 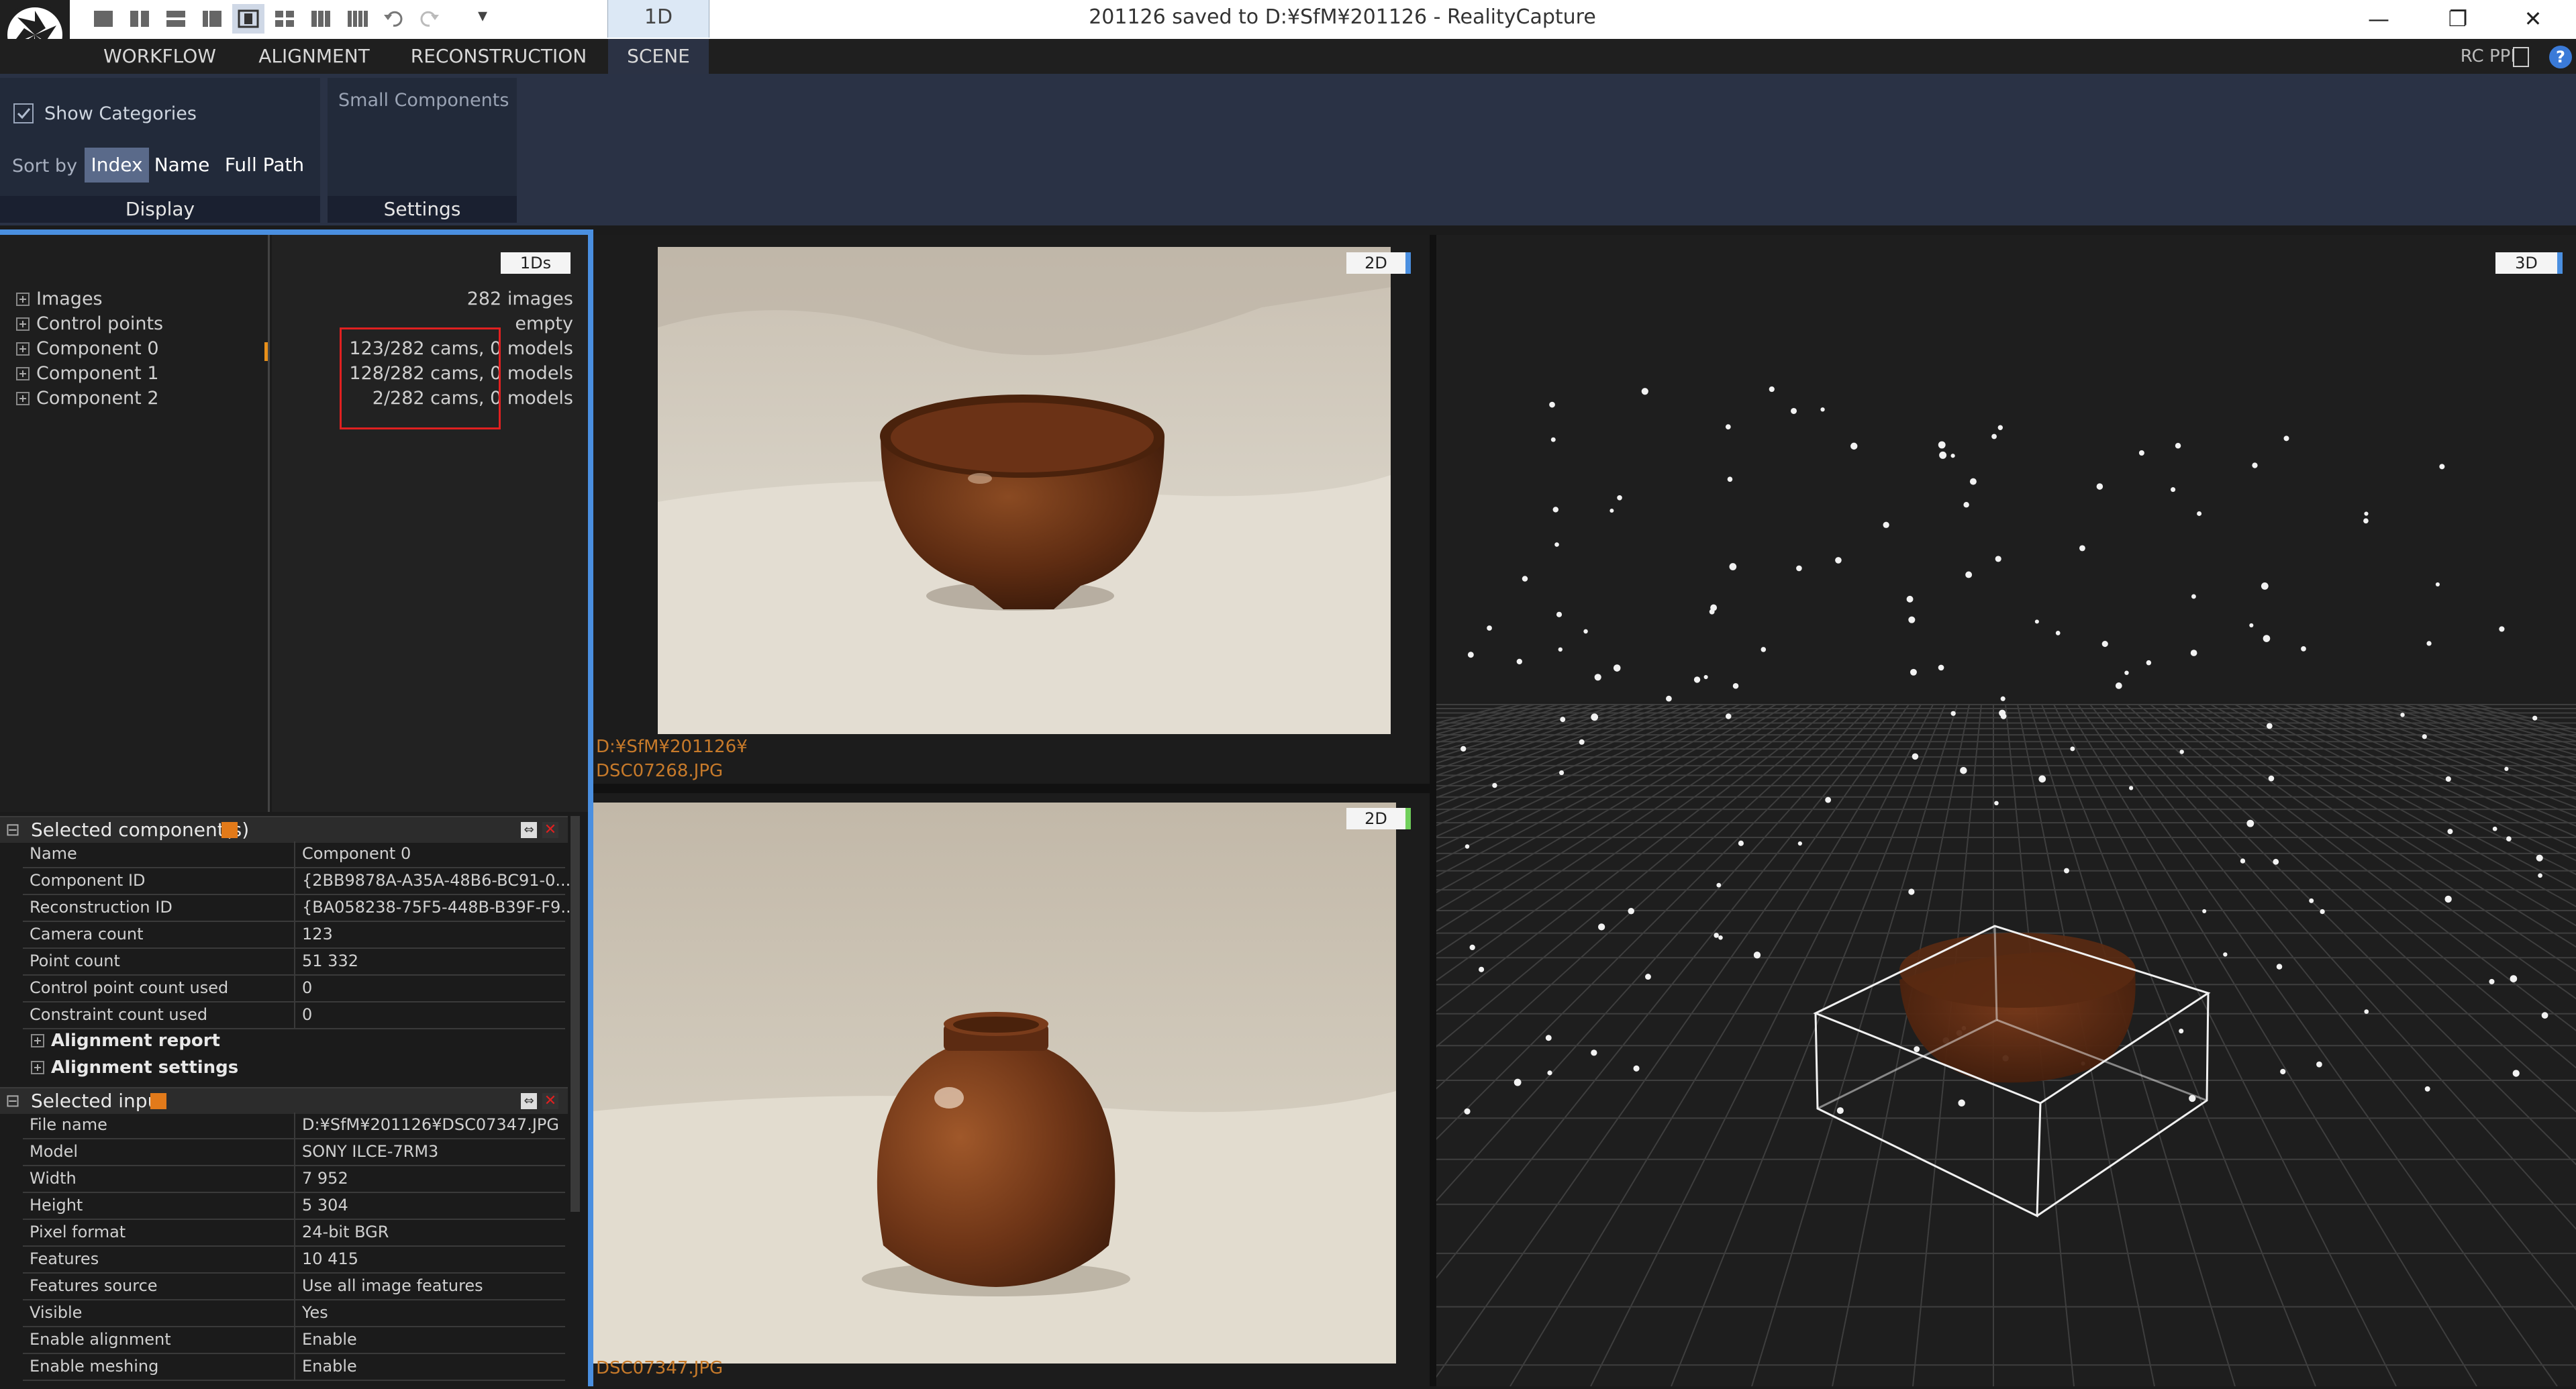 I want to click on layout-8-icon, so click(x=357, y=19).